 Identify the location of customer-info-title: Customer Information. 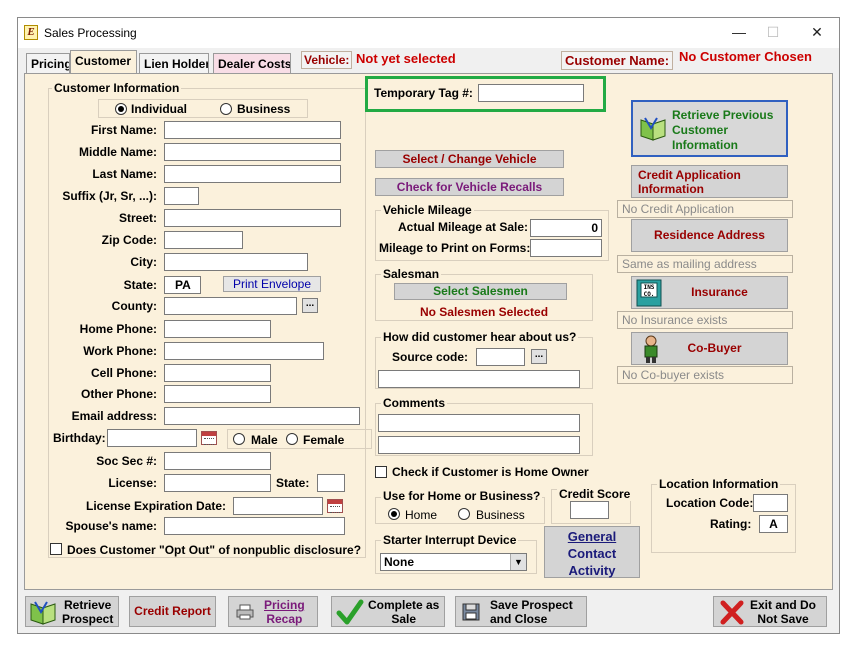
(117, 88).